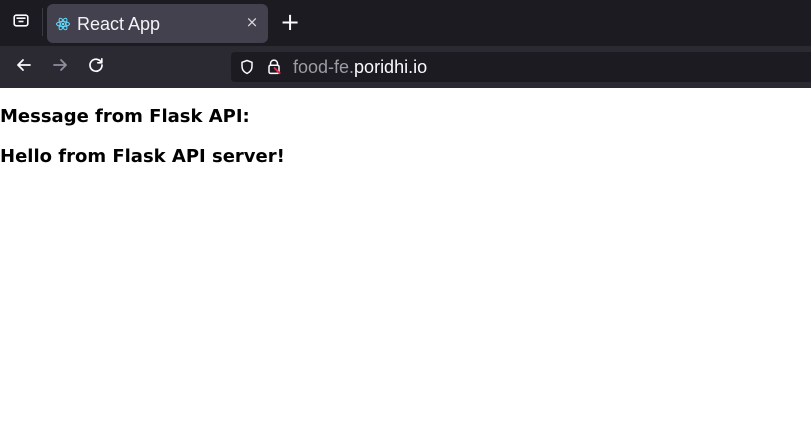  I want to click on forward-button, so click(60, 67).